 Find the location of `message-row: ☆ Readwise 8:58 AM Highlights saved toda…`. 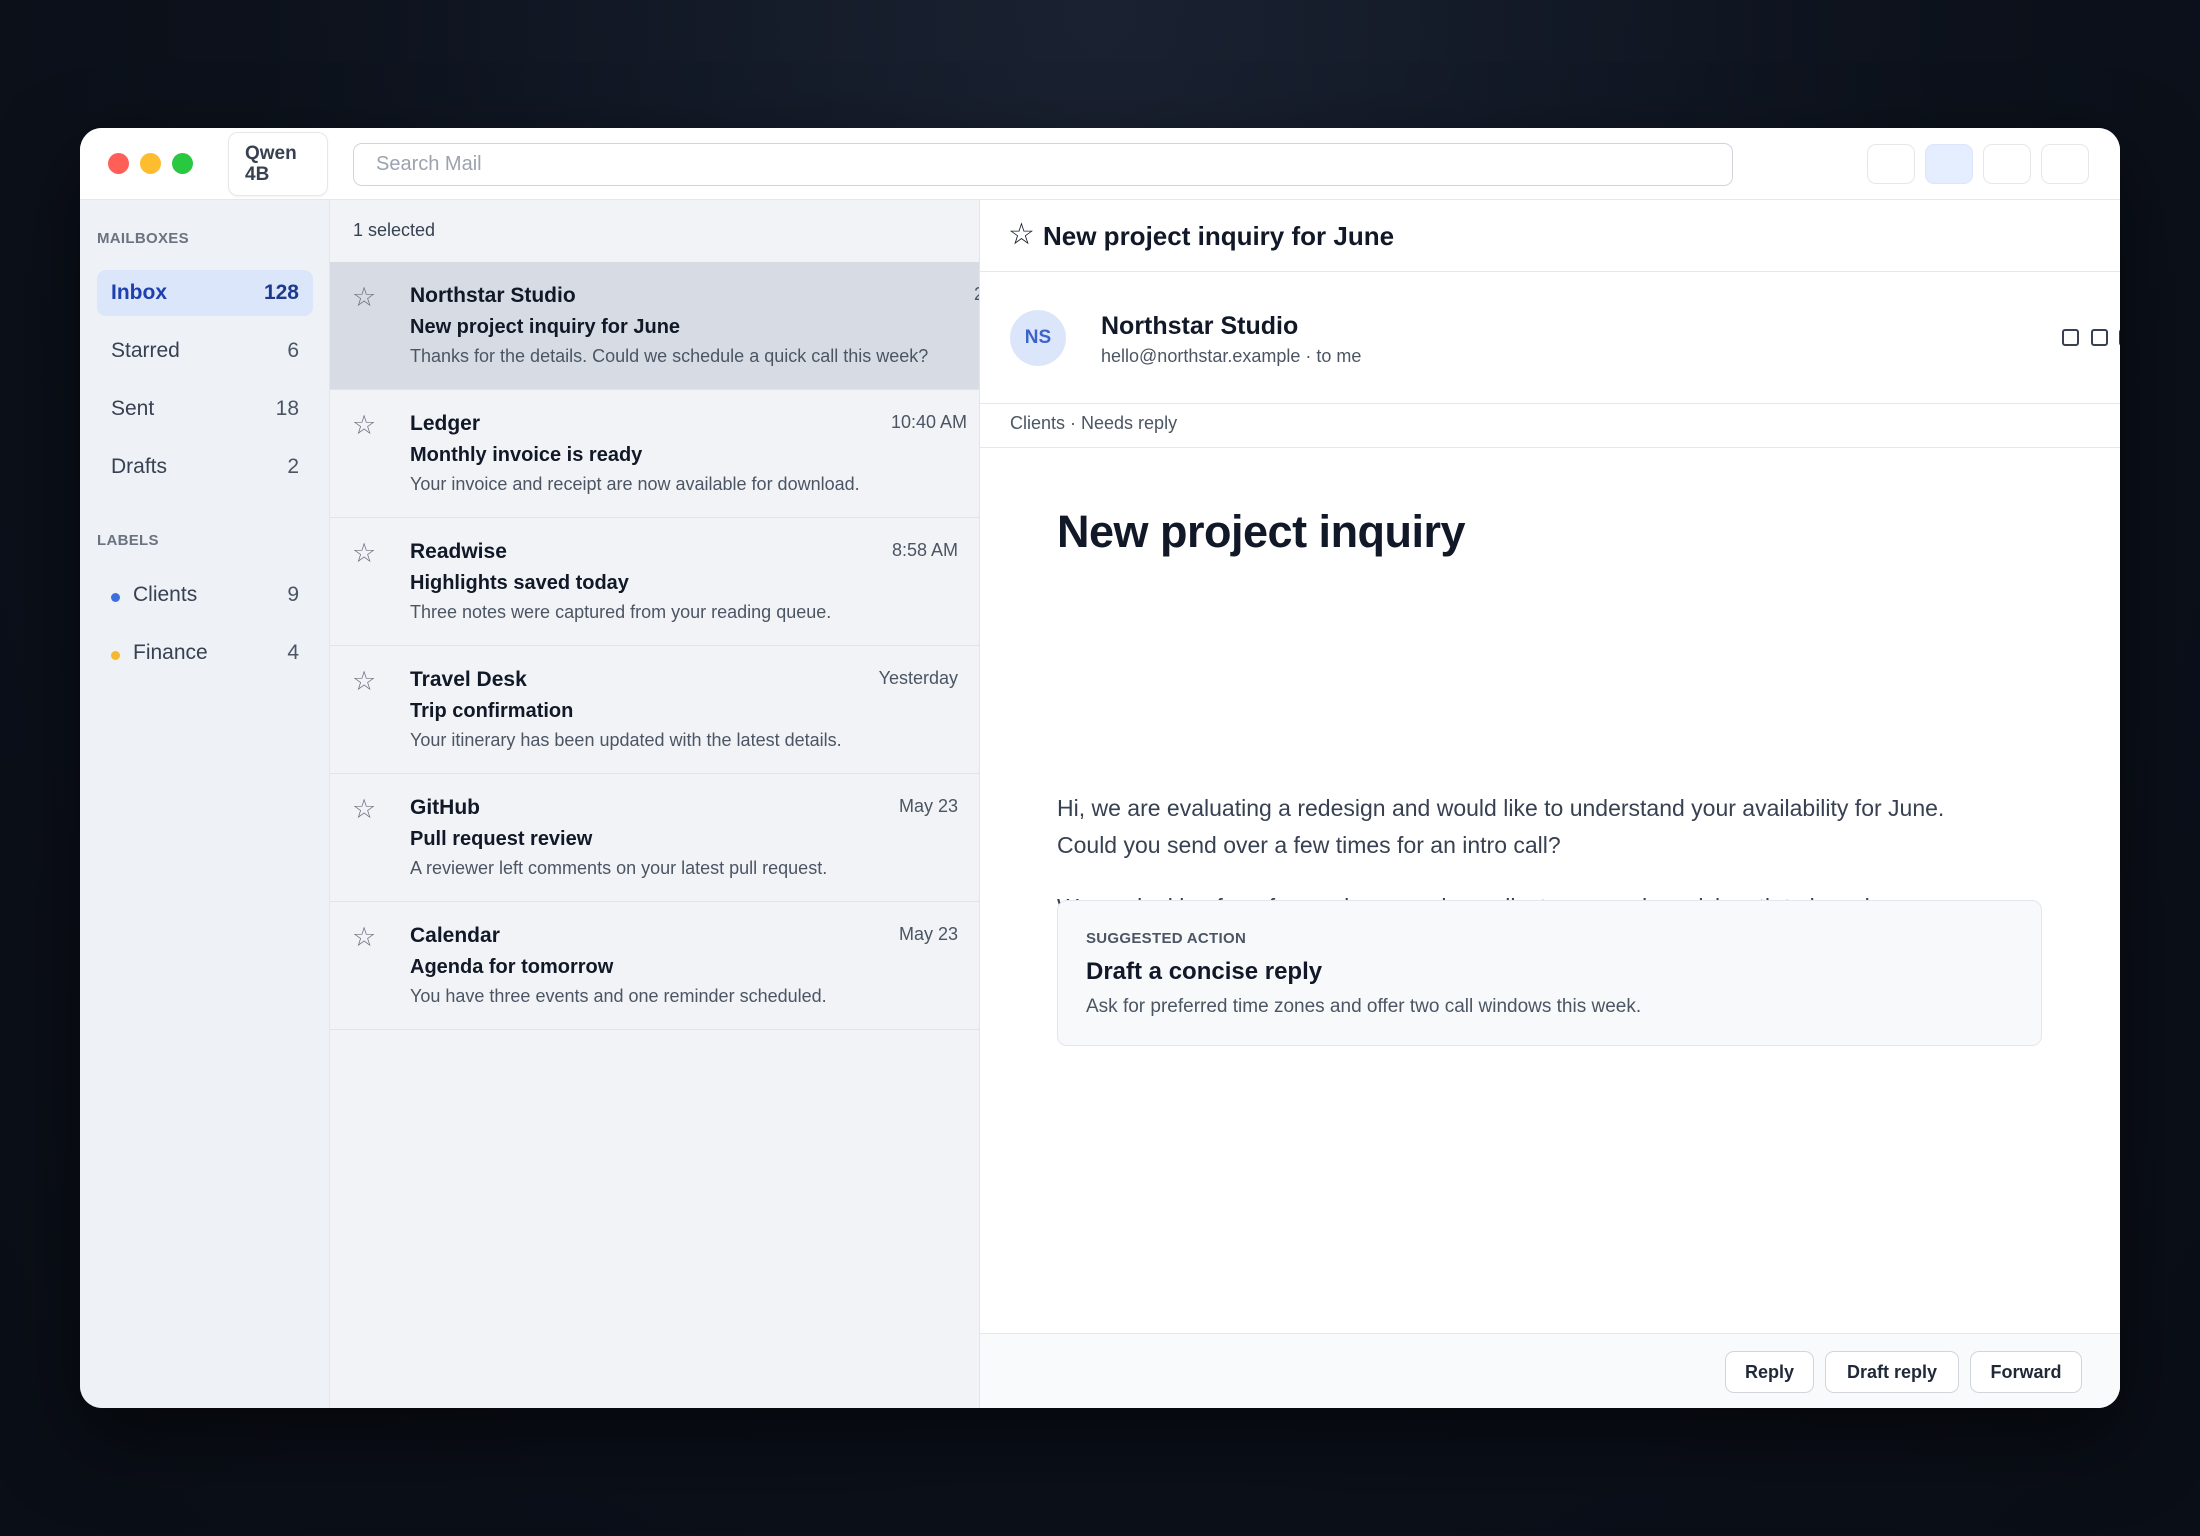

message-row: ☆ Readwise 8:58 AM Highlights saved toda… is located at coordinates (654, 582).